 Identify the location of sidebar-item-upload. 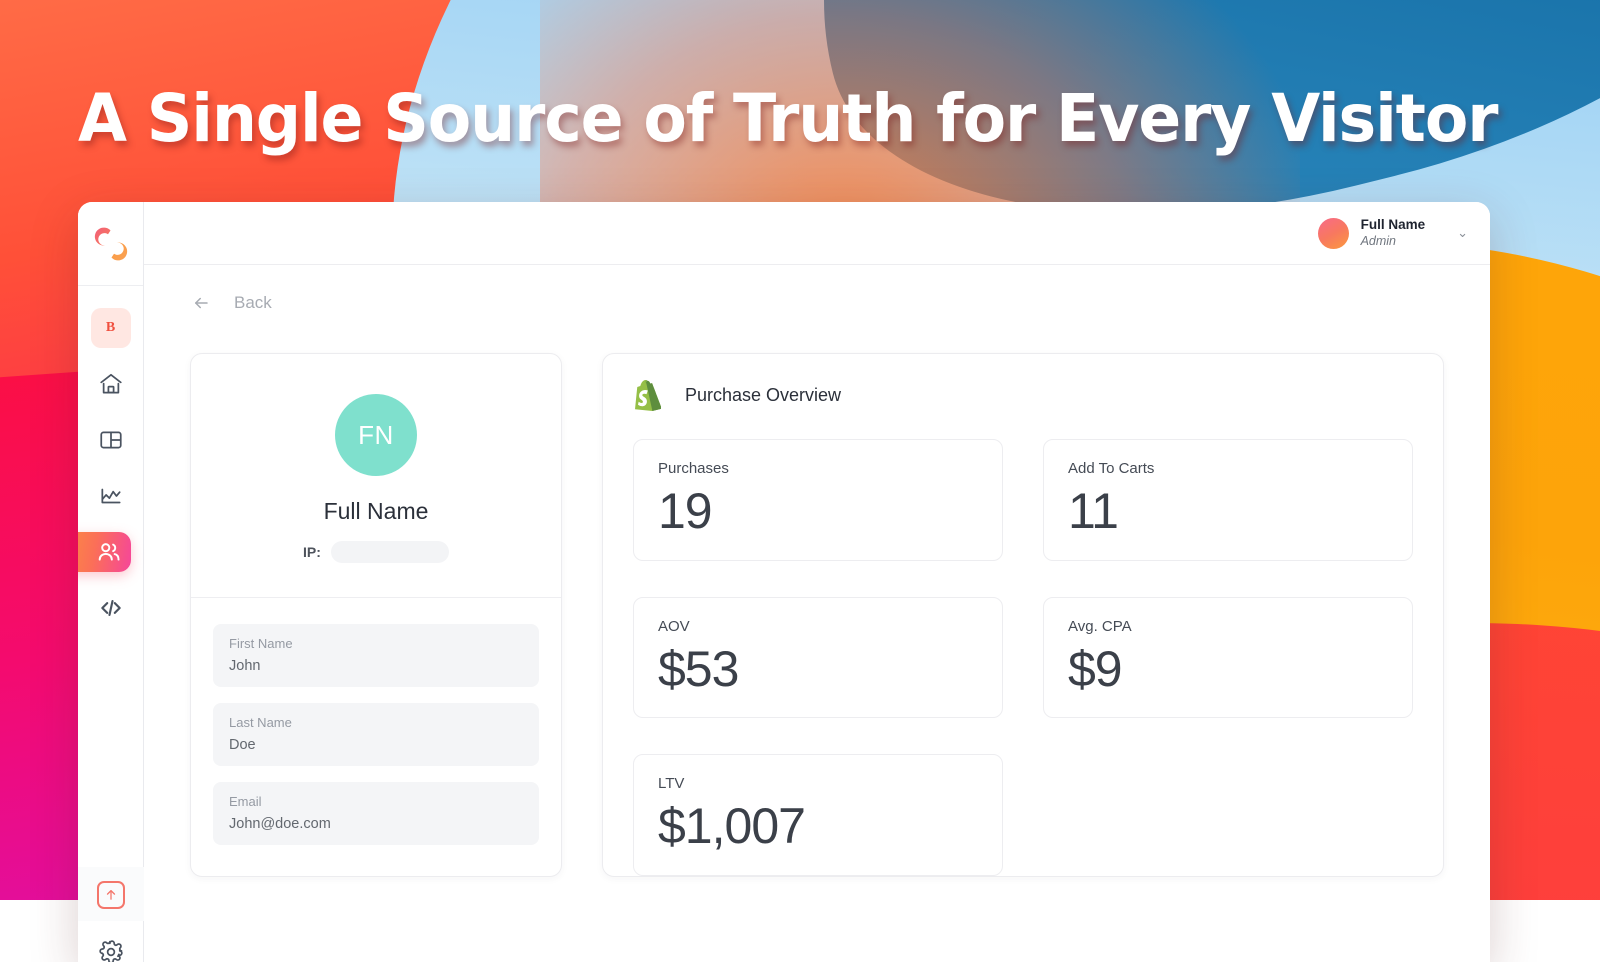
(111, 894).